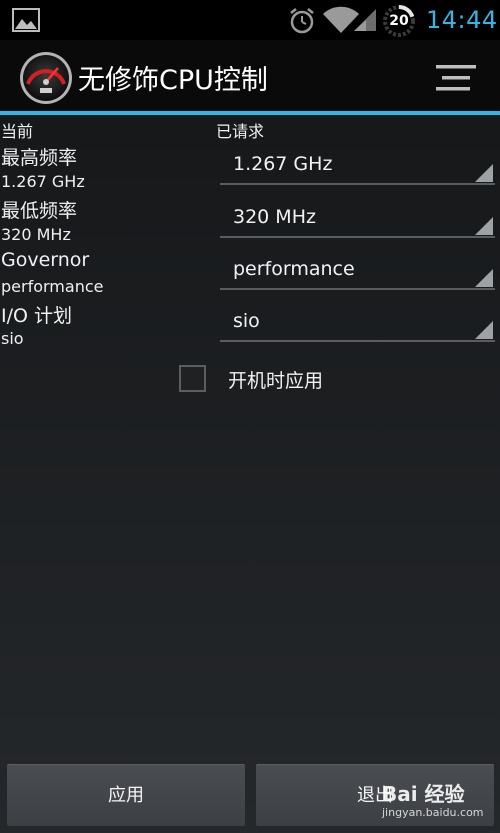 The width and height of the screenshot is (500, 833). What do you see at coordinates (456, 78) in the screenshot?
I see `overflow-menu-icon` at bounding box center [456, 78].